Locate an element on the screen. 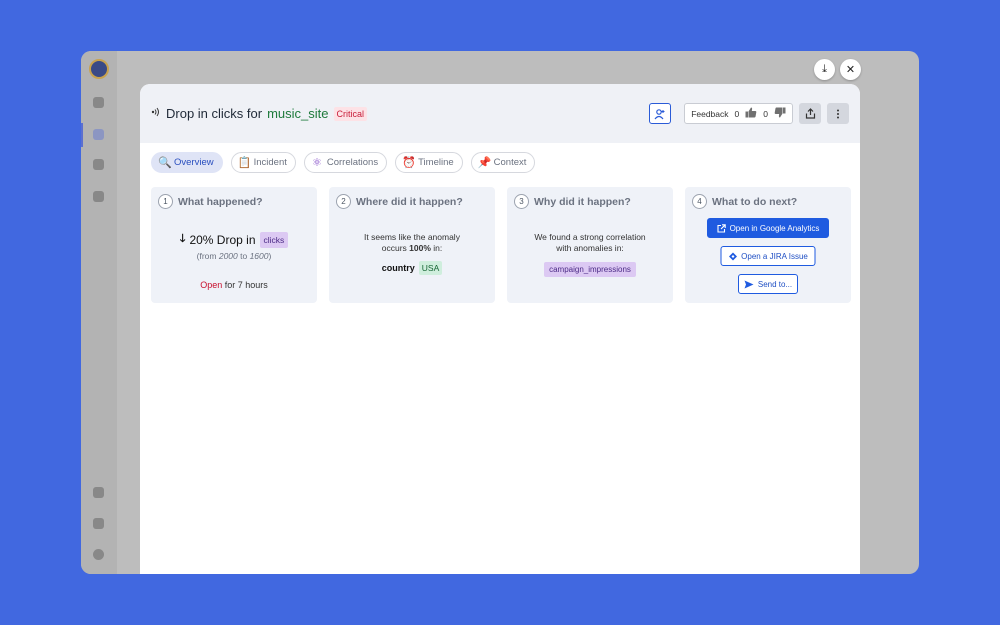  change-summary: 🡓 20% Drop in clicks is located at coordinates (234, 239).